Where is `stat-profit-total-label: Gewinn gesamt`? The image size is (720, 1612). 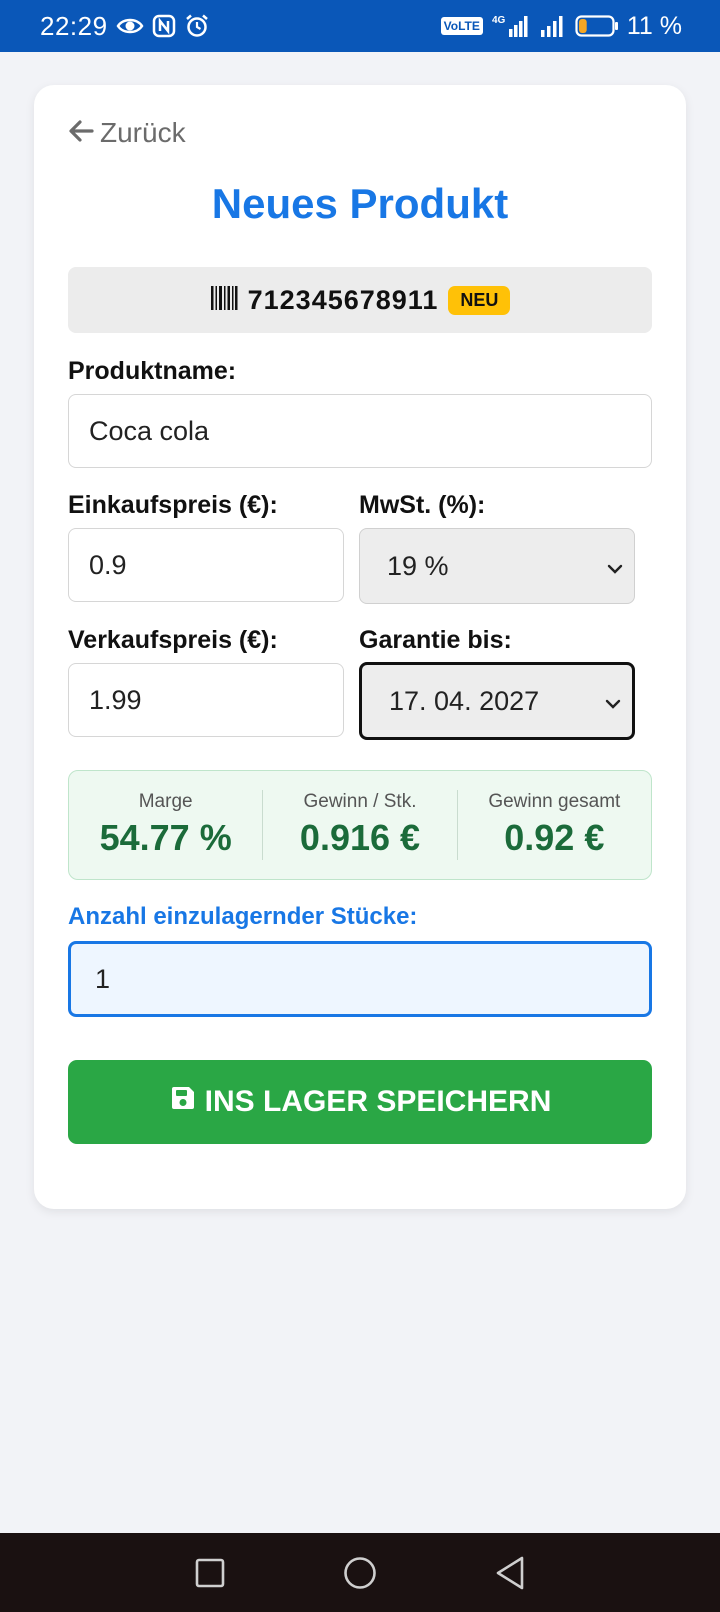
stat-profit-total-label: Gewinn gesamt is located at coordinates (554, 801).